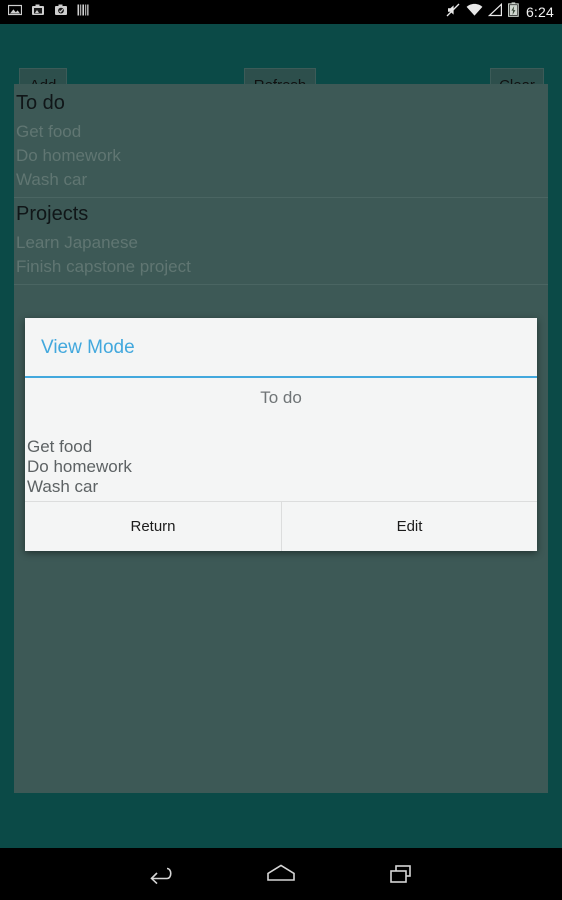 Image resolution: width=562 pixels, height=900 pixels. I want to click on signal-icon, so click(495, 12).